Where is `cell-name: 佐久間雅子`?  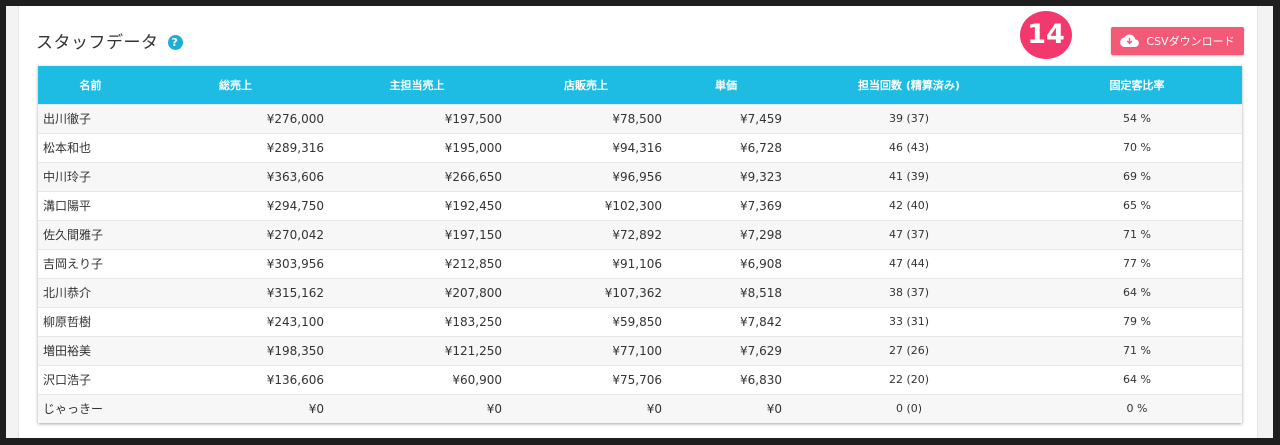 cell-name: 佐久間雅子 is located at coordinates (73, 235).